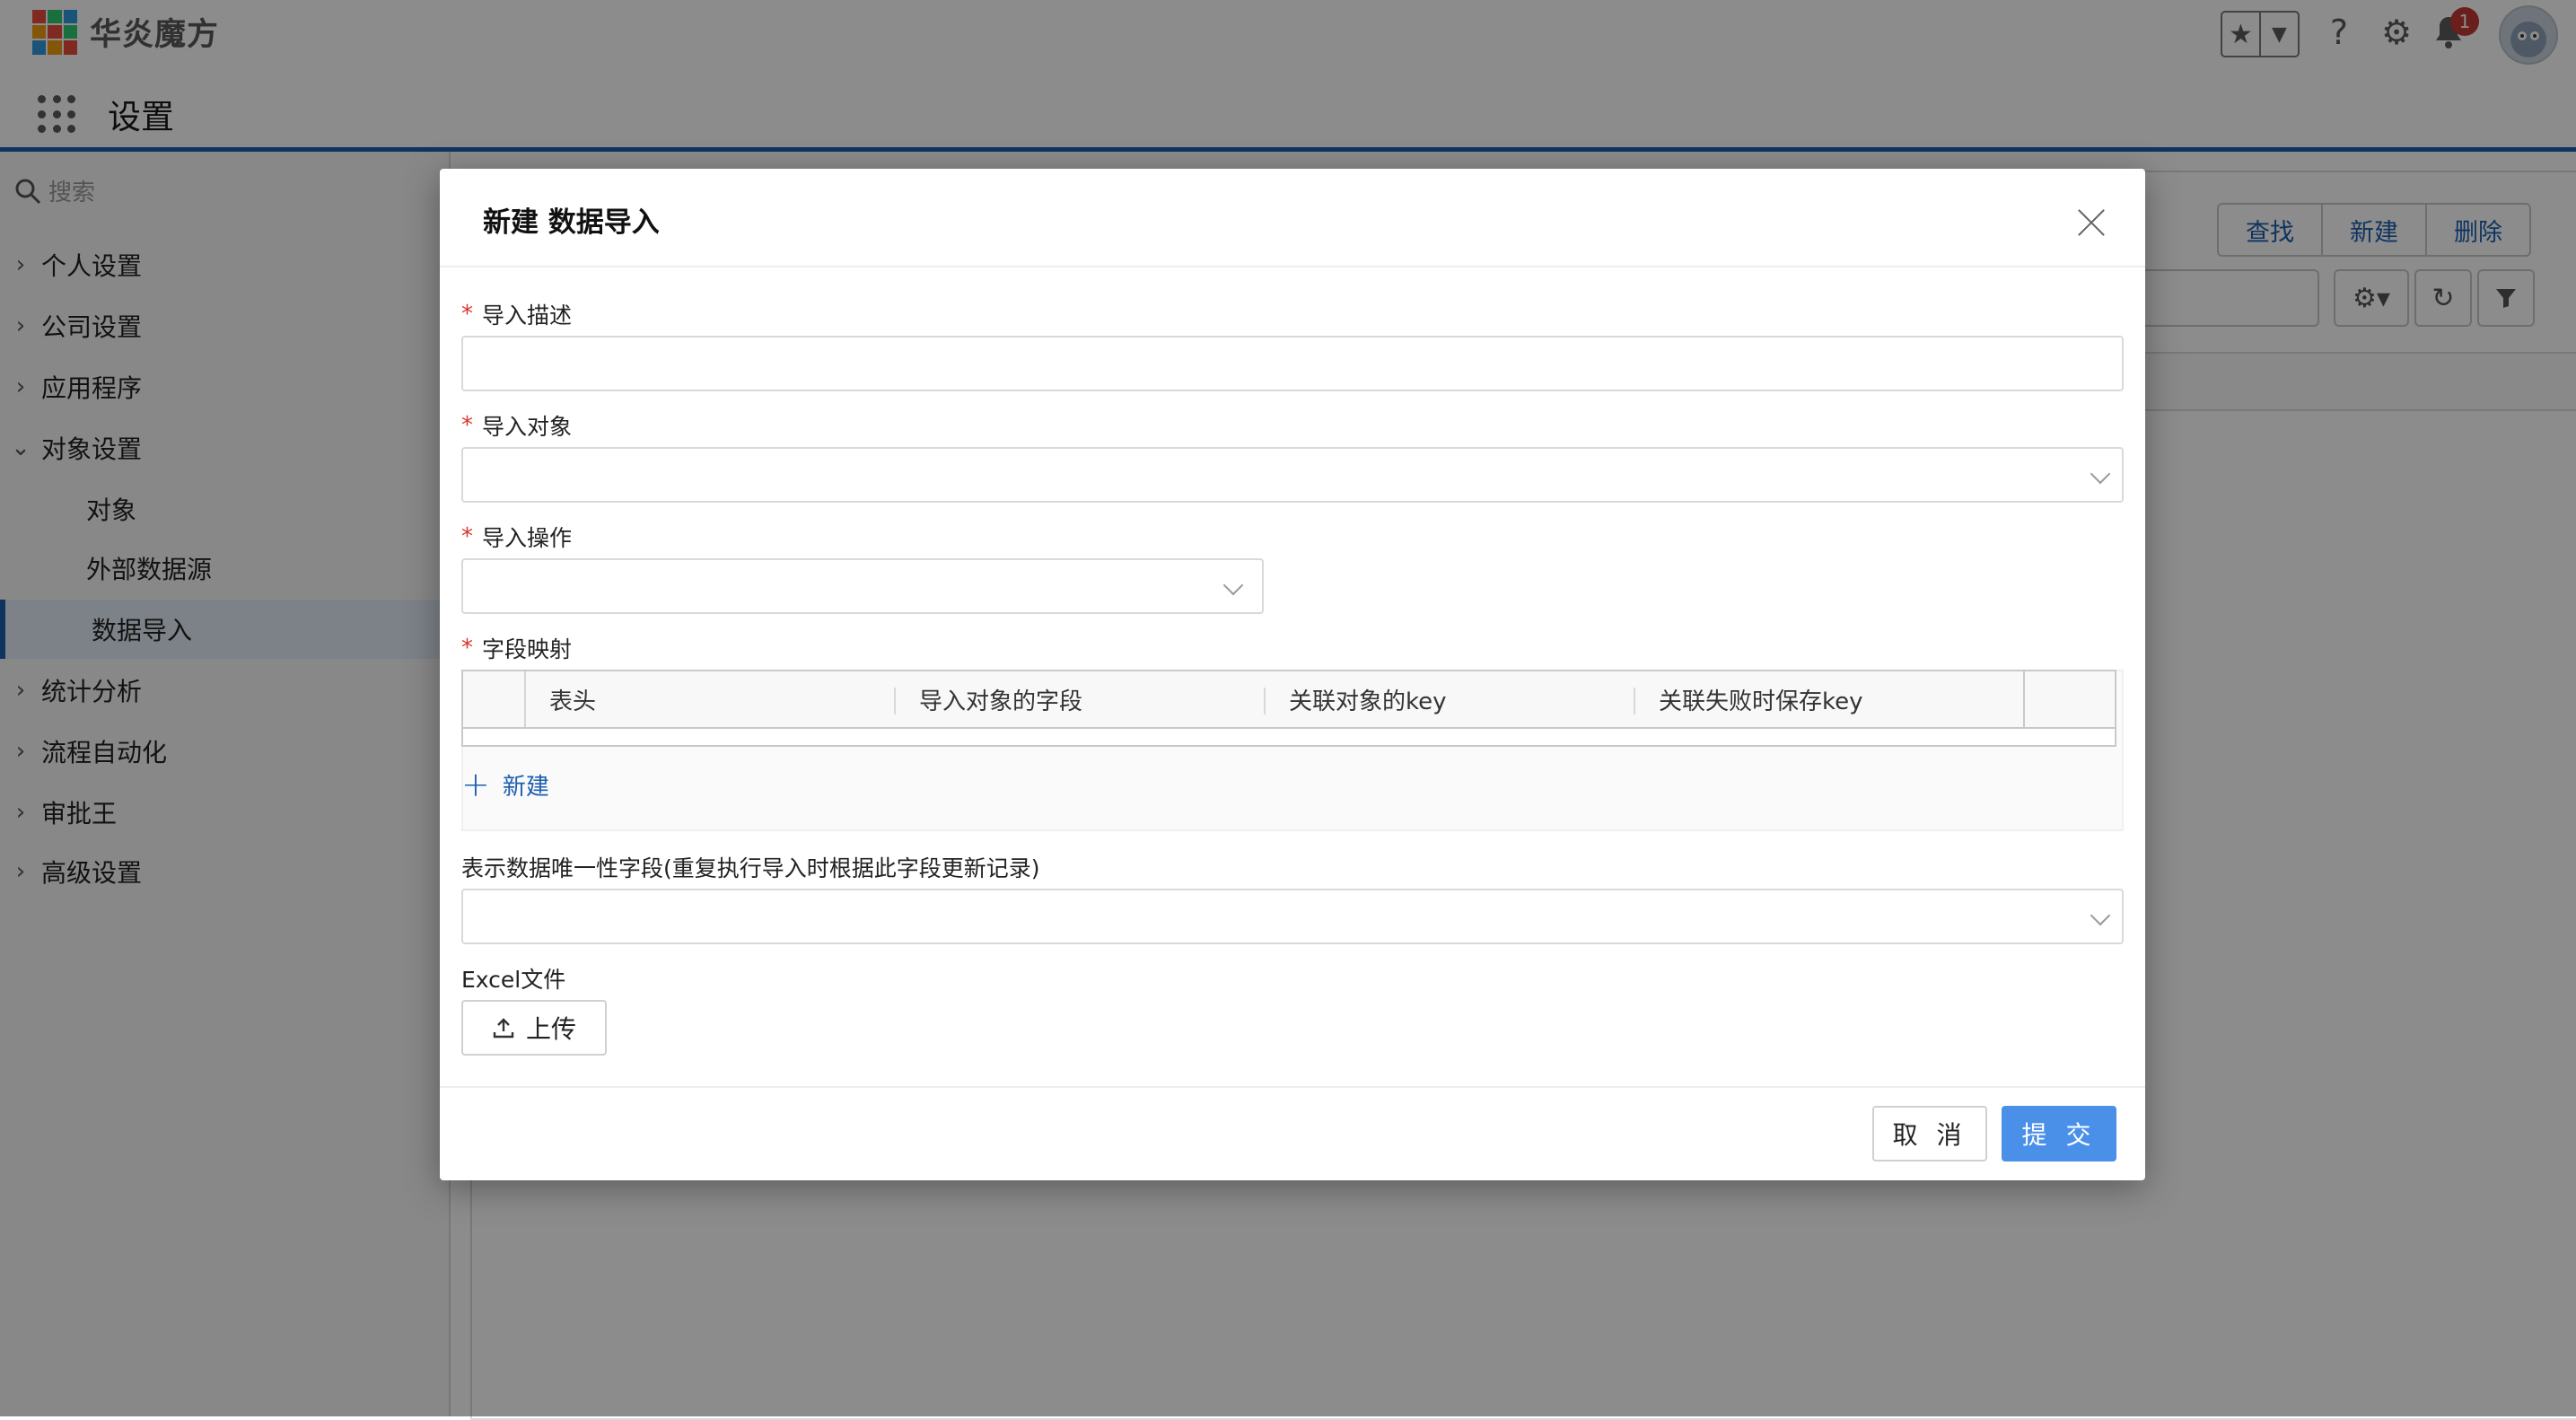 This screenshot has height=1420, width=2576. I want to click on add-mapping-button: + 新建, so click(505, 785).